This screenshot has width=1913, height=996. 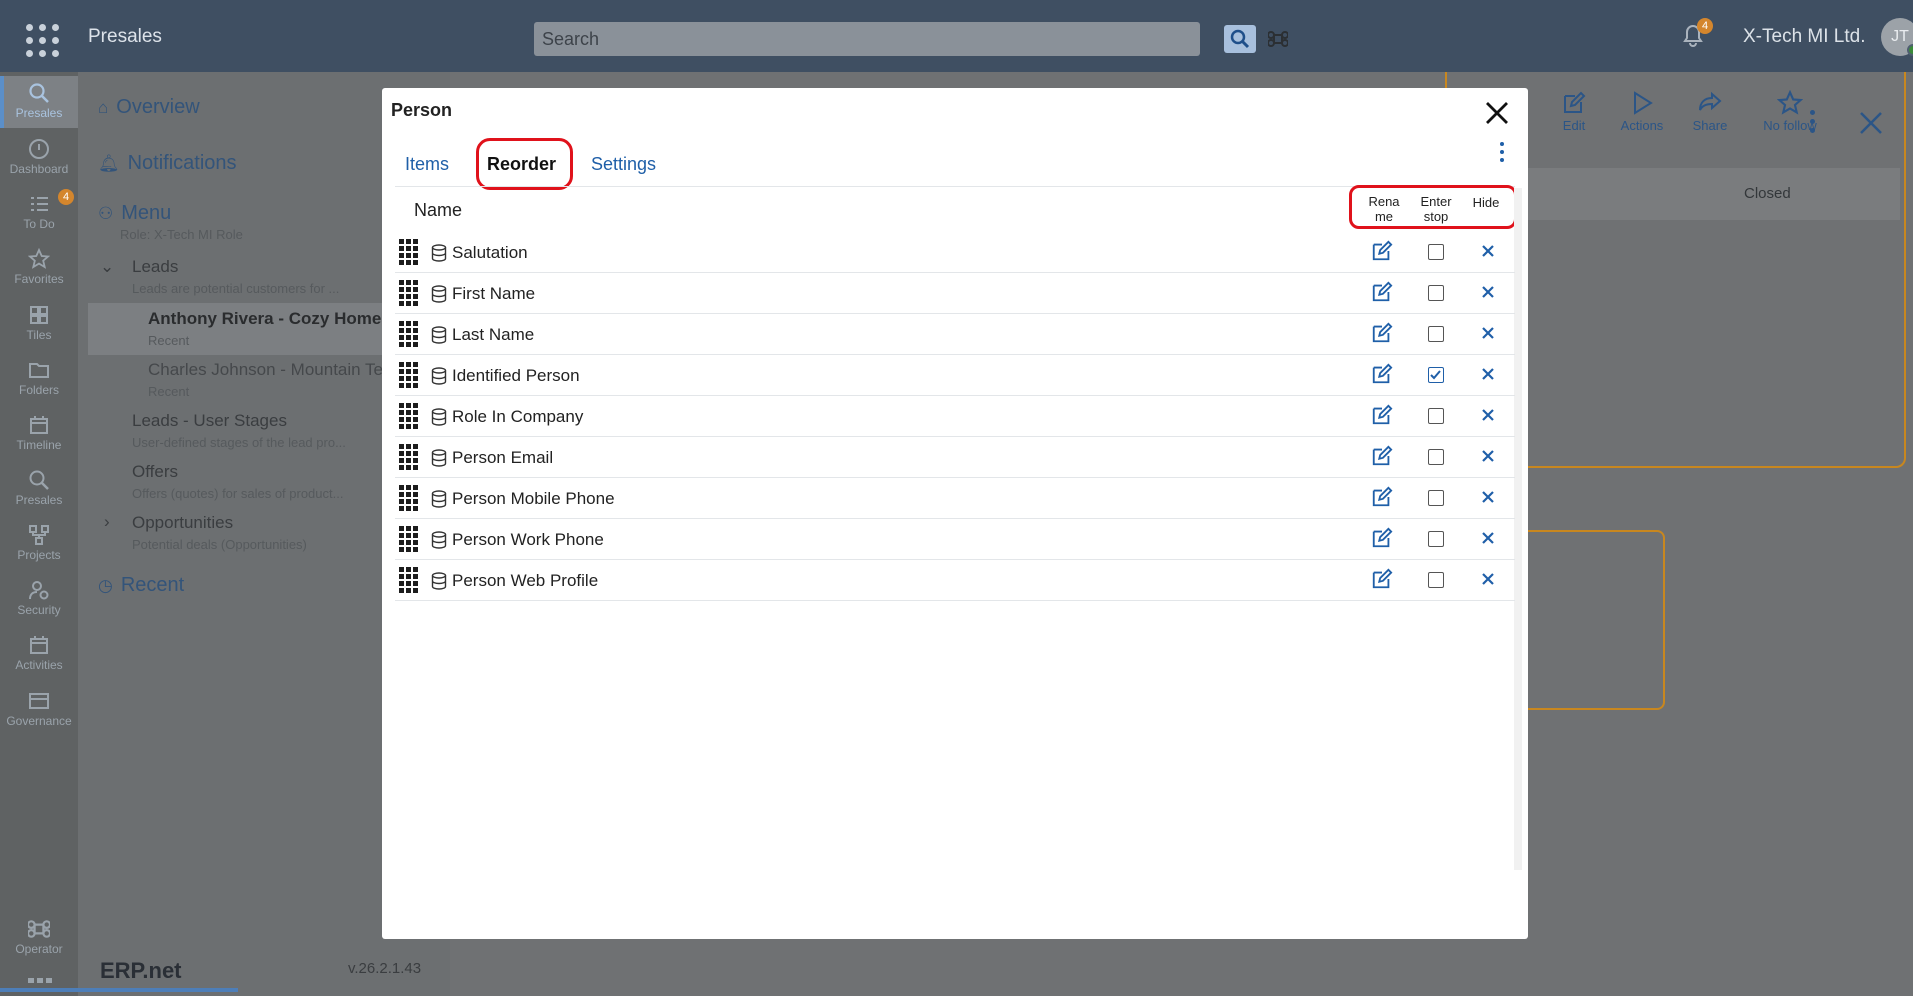 I want to click on nav-leads: Leads, so click(x=155, y=267).